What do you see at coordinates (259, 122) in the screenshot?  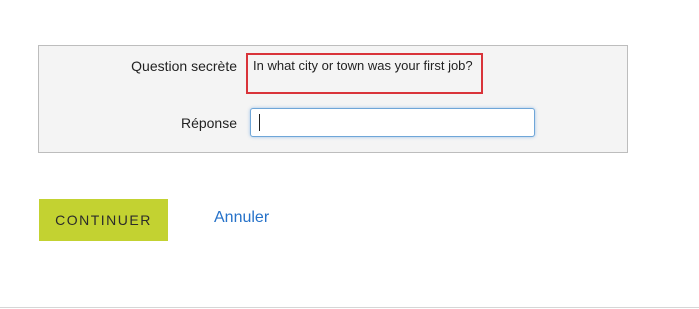 I see `text-caret` at bounding box center [259, 122].